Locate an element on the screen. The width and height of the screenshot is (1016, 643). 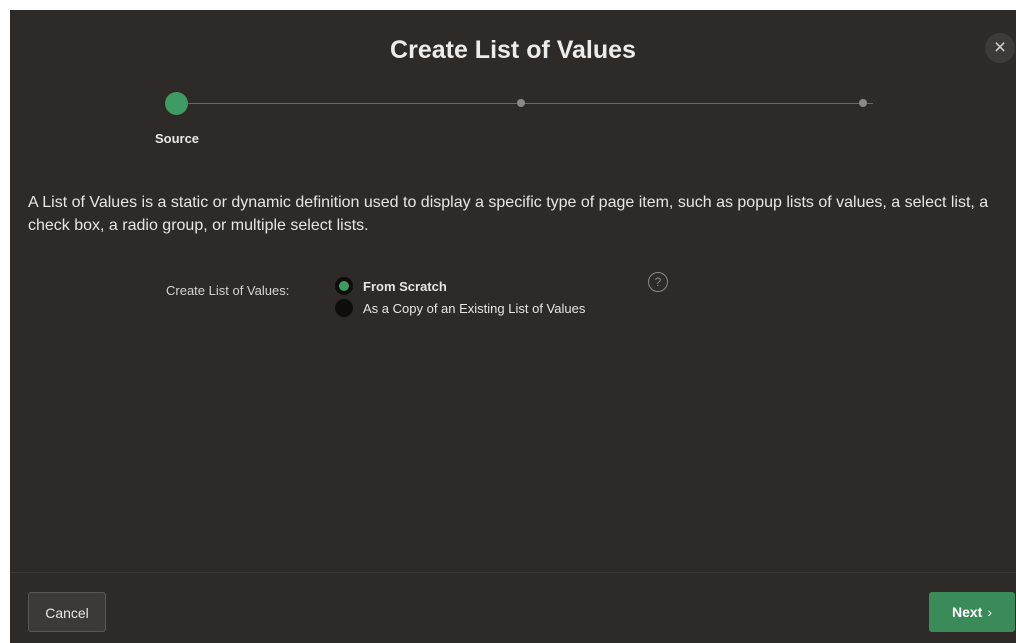
cancel-button: Cancel is located at coordinates (67, 612).